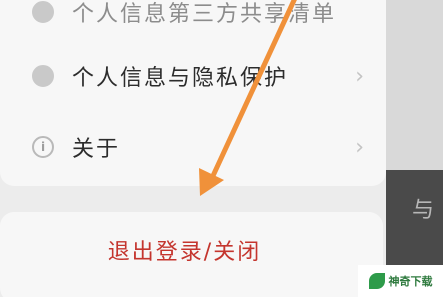  I want to click on side-panel: 与, so click(414, 148).